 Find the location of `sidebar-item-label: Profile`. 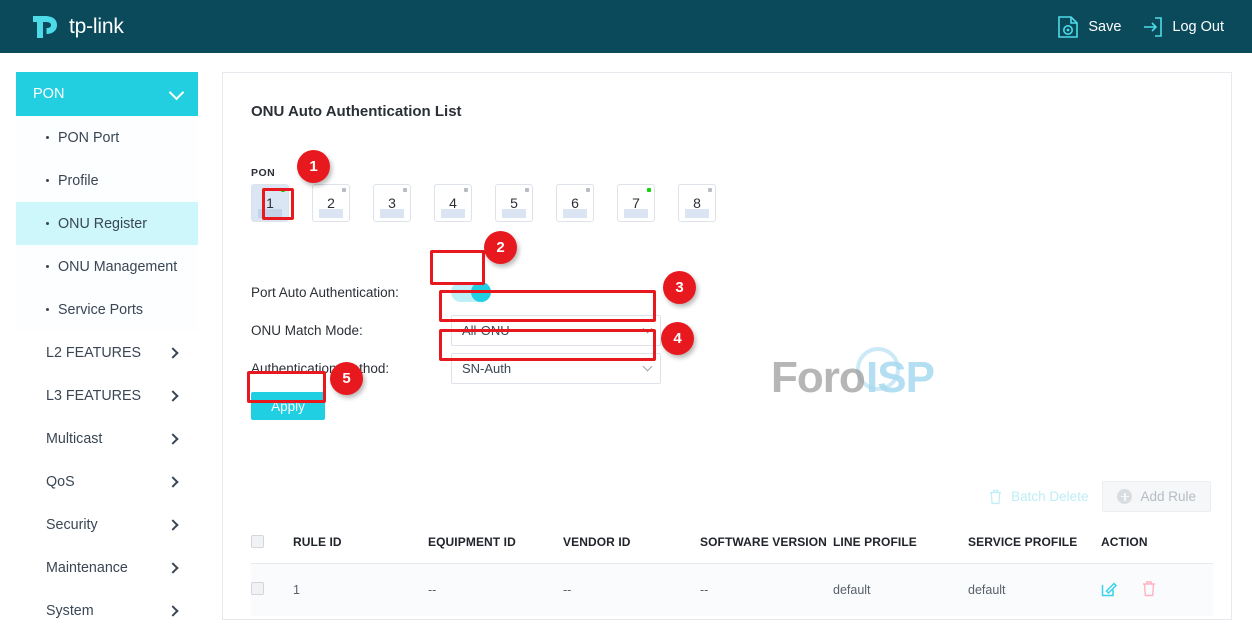

sidebar-item-label: Profile is located at coordinates (78, 180).